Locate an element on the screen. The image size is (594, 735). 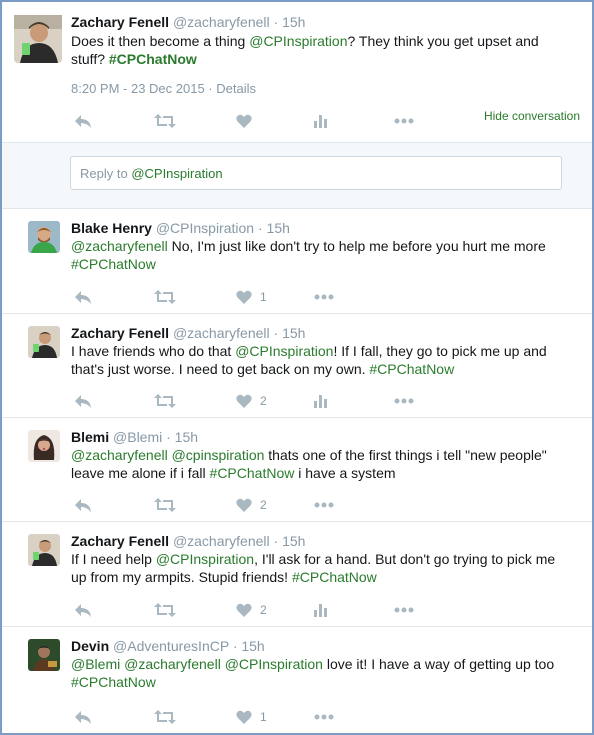
author-handle: @Blemi is located at coordinates (137, 437).